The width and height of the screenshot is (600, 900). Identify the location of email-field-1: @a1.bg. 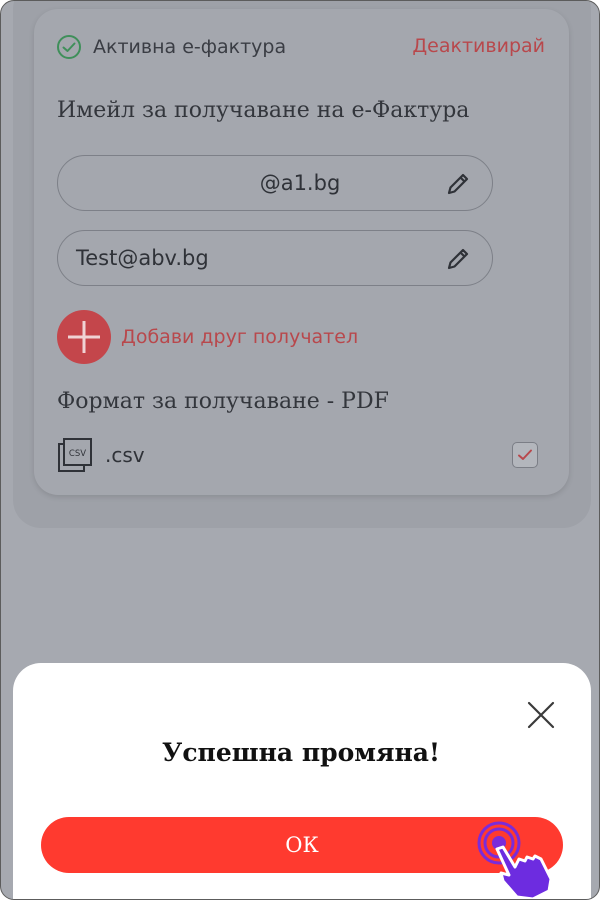
(275, 183).